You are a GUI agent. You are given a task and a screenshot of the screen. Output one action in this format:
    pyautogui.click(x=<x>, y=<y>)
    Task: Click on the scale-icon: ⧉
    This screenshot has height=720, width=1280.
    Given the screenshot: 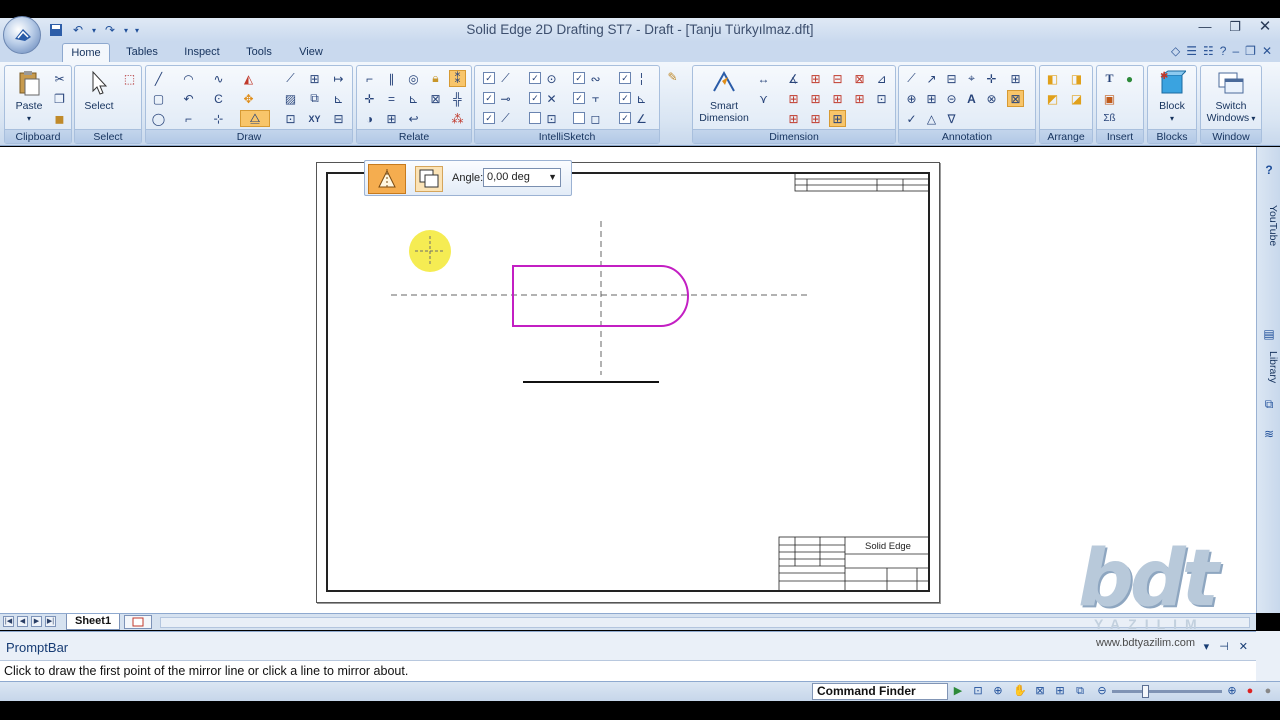 What is the action you would take?
    pyautogui.click(x=314, y=98)
    